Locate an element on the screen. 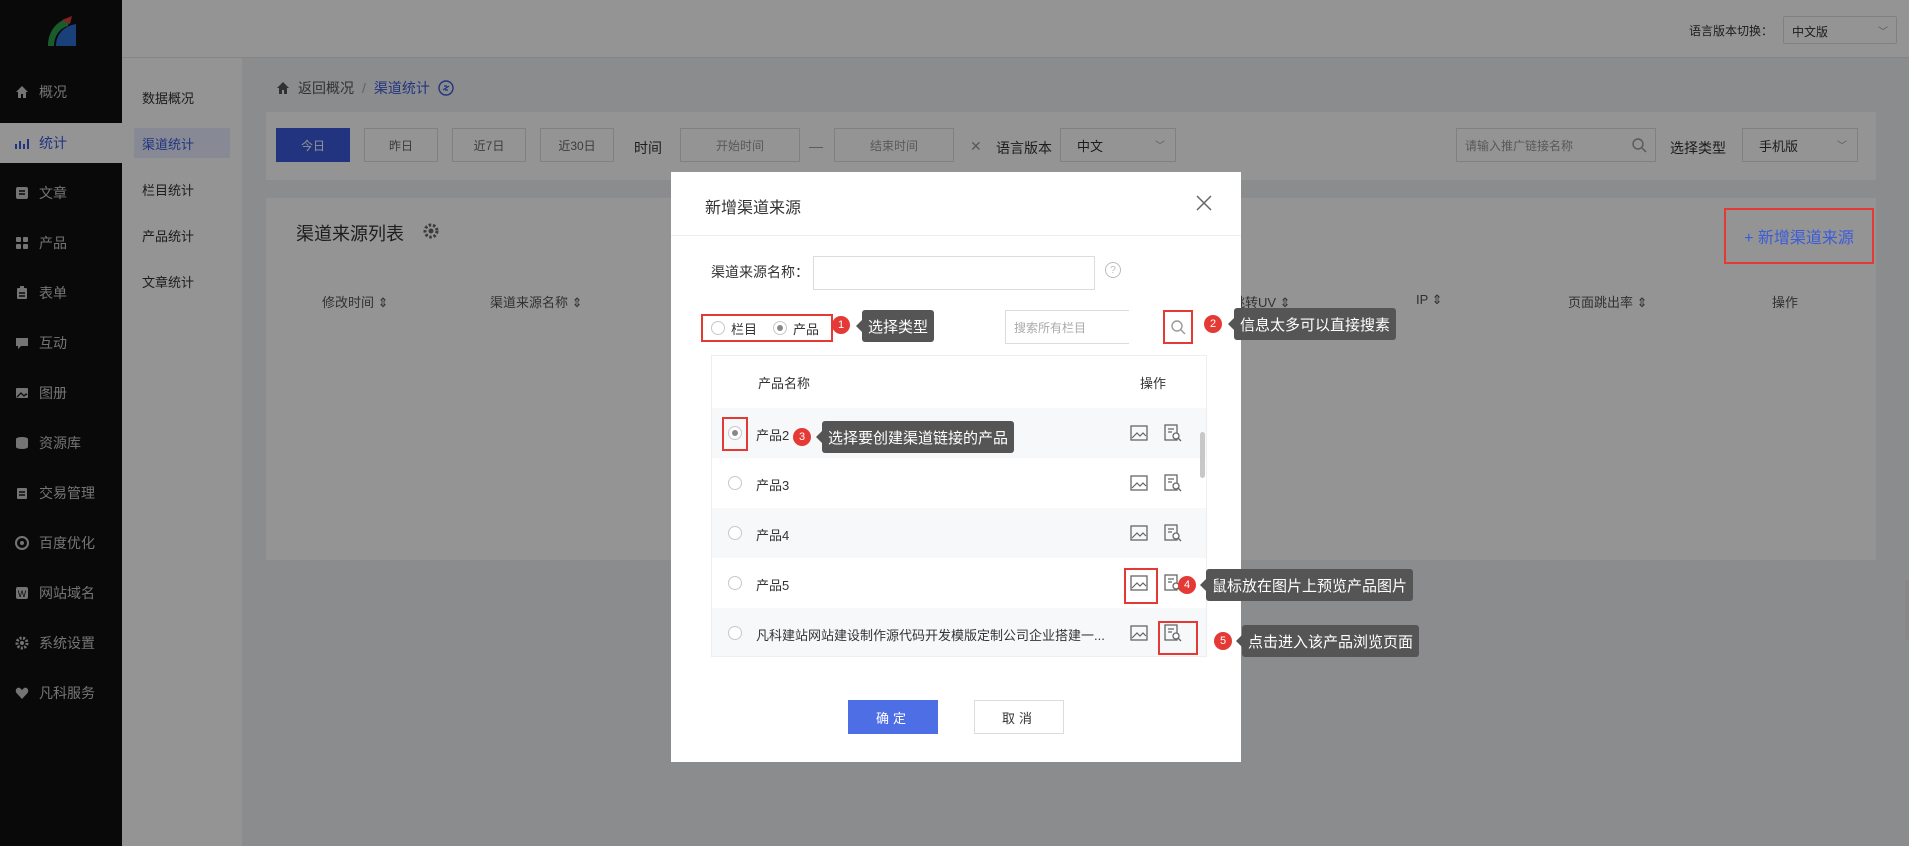 This screenshot has height=846, width=1909. type-option-column: 栏目 is located at coordinates (734, 328).